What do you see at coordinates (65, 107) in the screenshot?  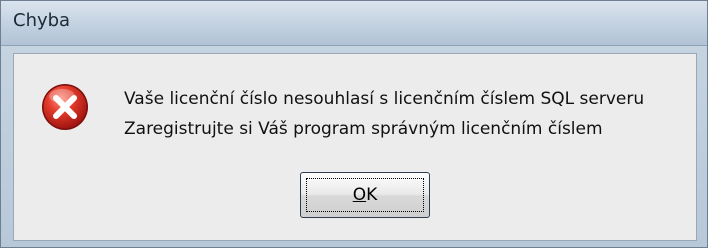 I see `error-icon` at bounding box center [65, 107].